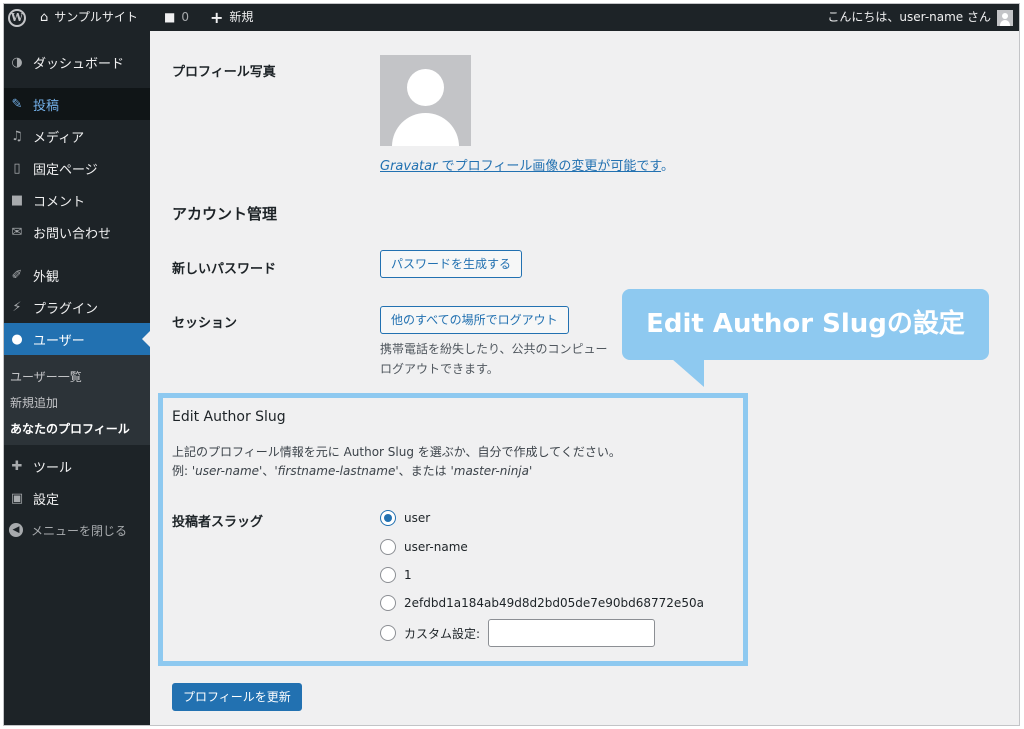  Describe the element at coordinates (17, 275) in the screenshot. I see `brush-icon: ✐` at that location.